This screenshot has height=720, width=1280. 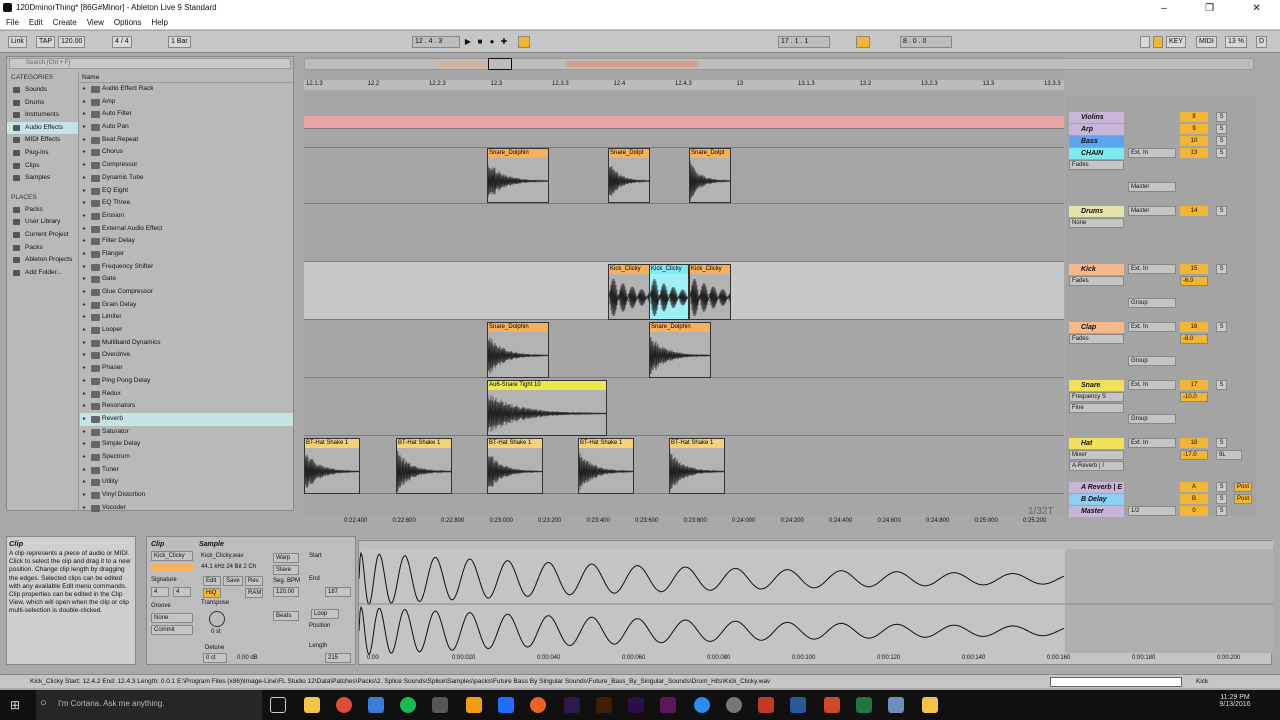 I want to click on browser-item: ▸ Grain Delay, so click(x=186, y=305).